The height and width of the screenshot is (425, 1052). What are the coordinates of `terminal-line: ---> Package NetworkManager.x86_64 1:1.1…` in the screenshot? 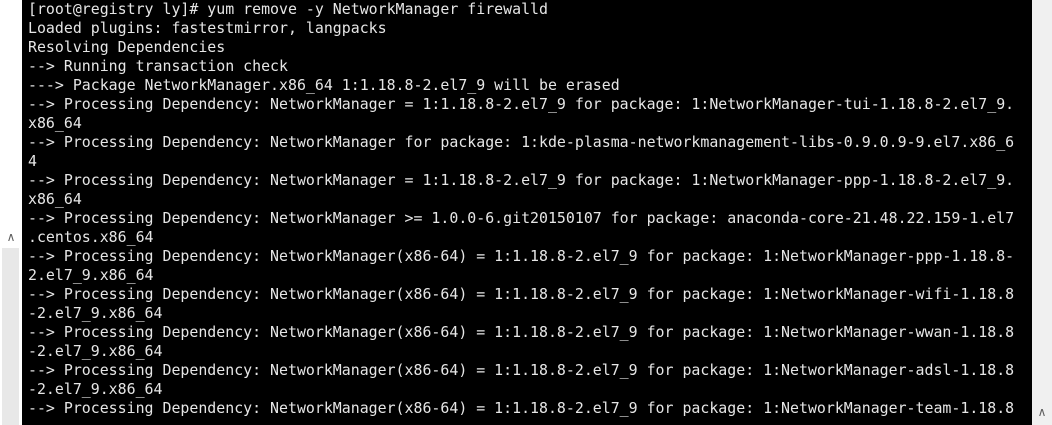 It's located at (324, 85).